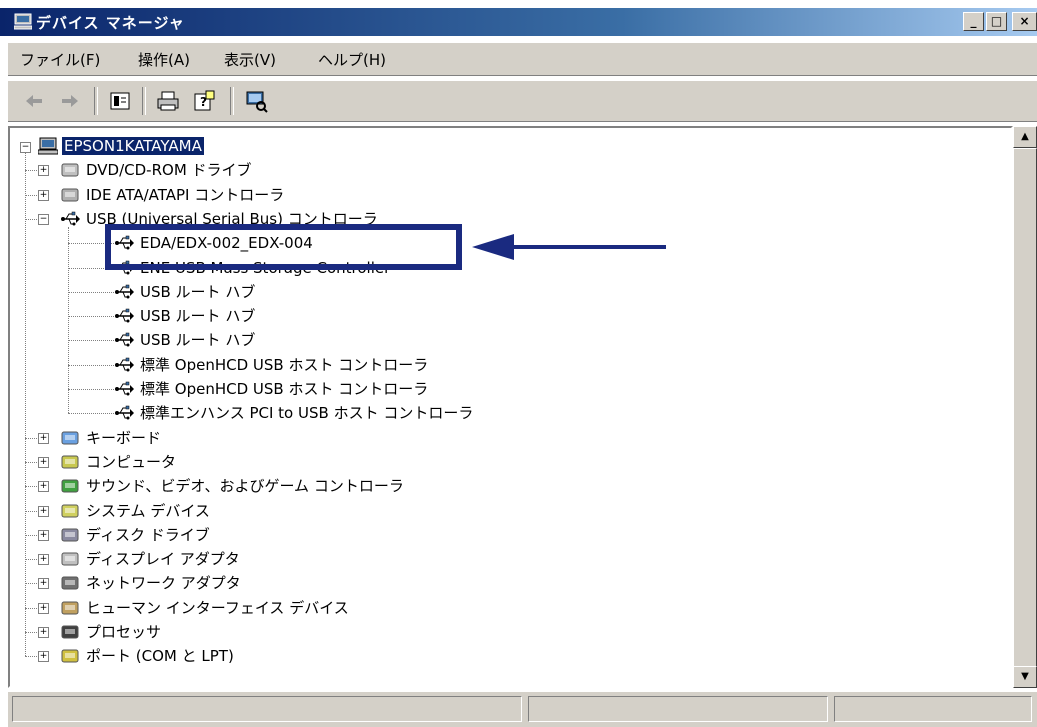  What do you see at coordinates (933, 709) in the screenshot?
I see `status-pane-tertiary` at bounding box center [933, 709].